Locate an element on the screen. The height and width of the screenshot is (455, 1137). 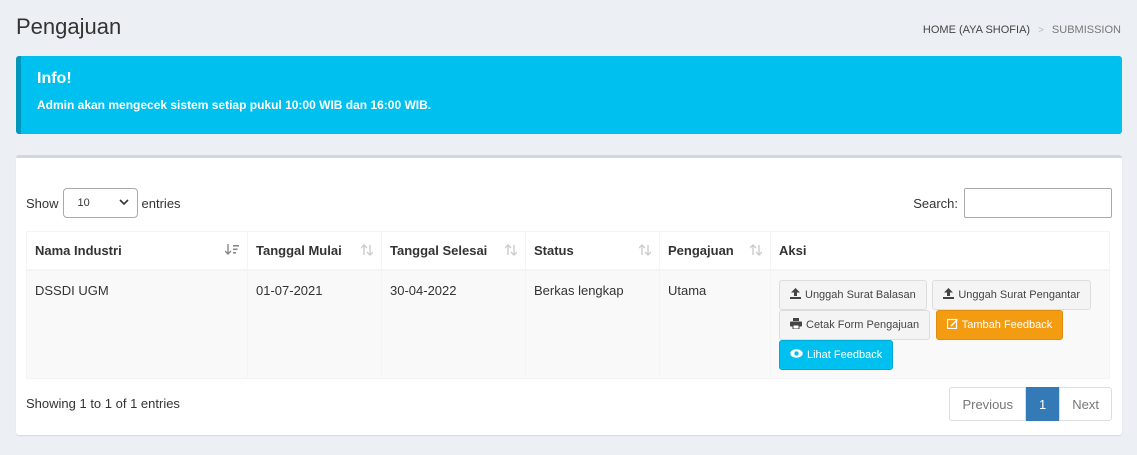
page-title: Pengajuan is located at coordinates (69, 26).